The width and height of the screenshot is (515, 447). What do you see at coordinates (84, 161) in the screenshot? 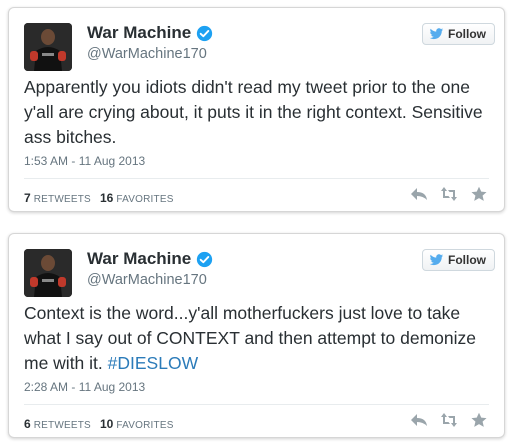
I see `timestamp: 1:53 AM - 11 Aug 2013` at bounding box center [84, 161].